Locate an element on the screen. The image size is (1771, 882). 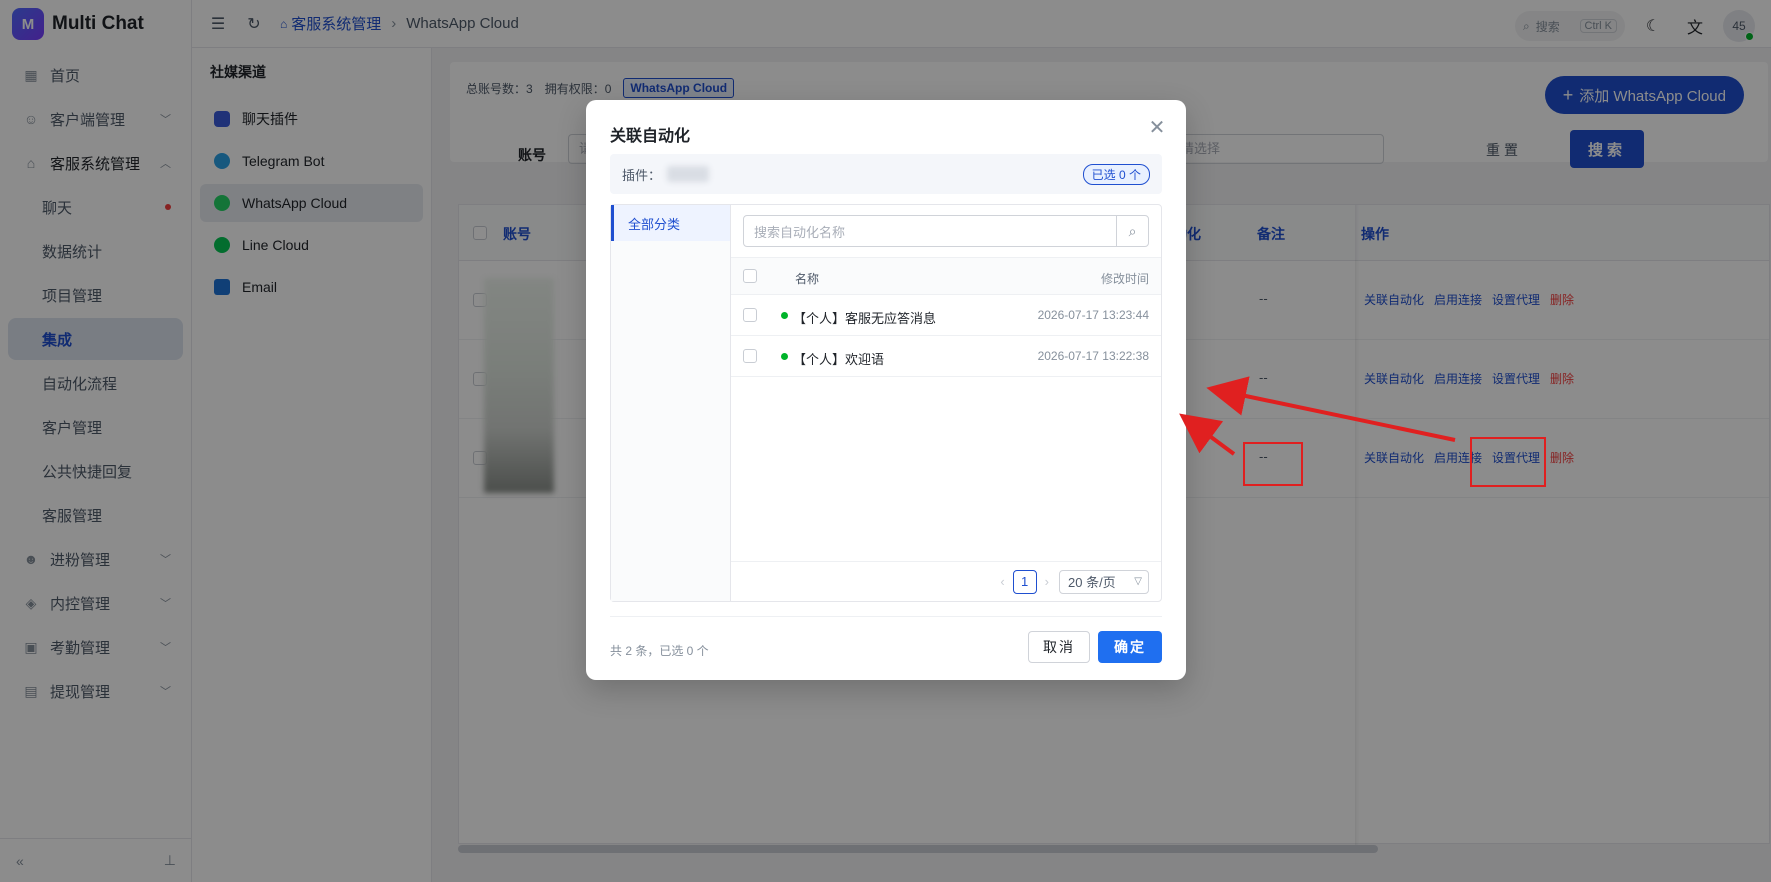
chevron-down-icon: ▽ is located at coordinates (1138, 581).